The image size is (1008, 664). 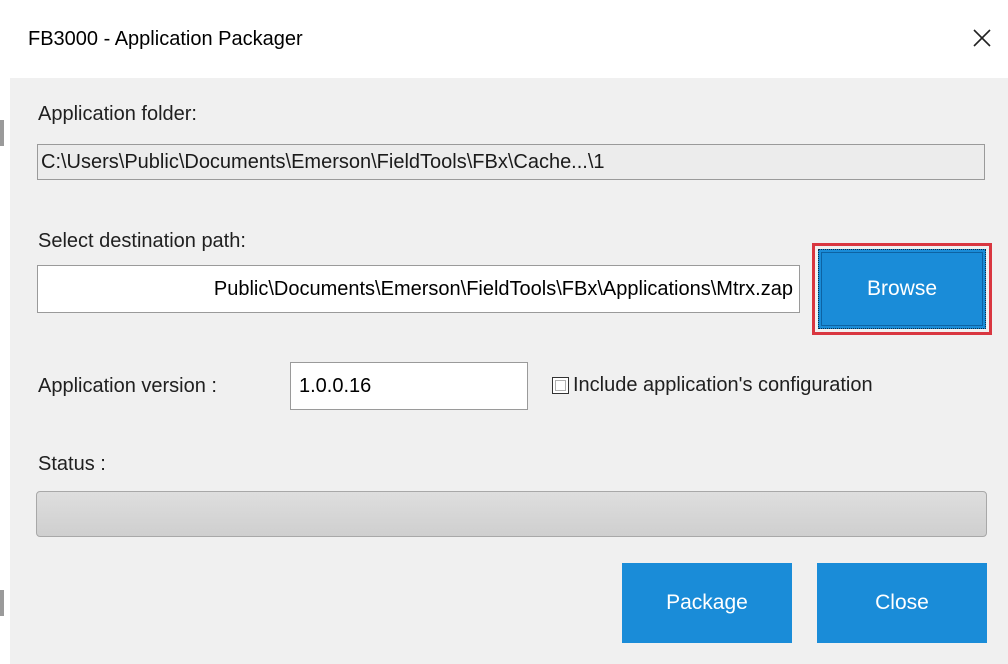 I want to click on include-config-checkbox, so click(x=560, y=385).